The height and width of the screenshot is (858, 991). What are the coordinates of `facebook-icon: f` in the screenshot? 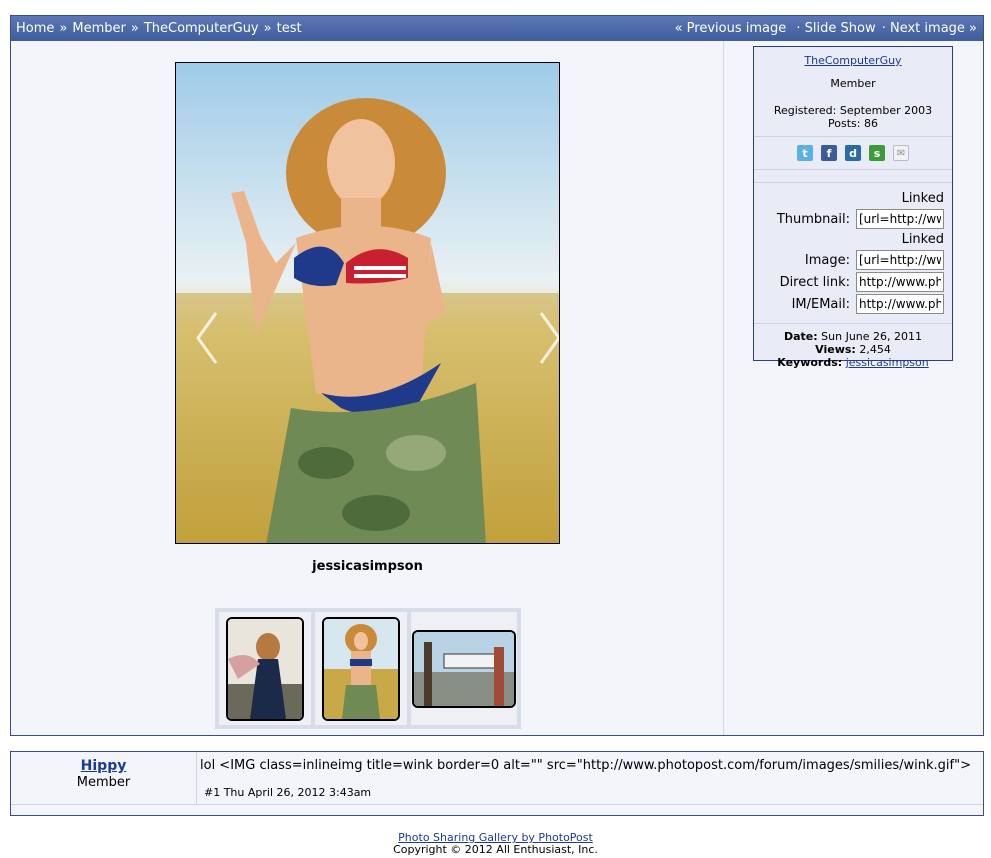 It's located at (829, 153).